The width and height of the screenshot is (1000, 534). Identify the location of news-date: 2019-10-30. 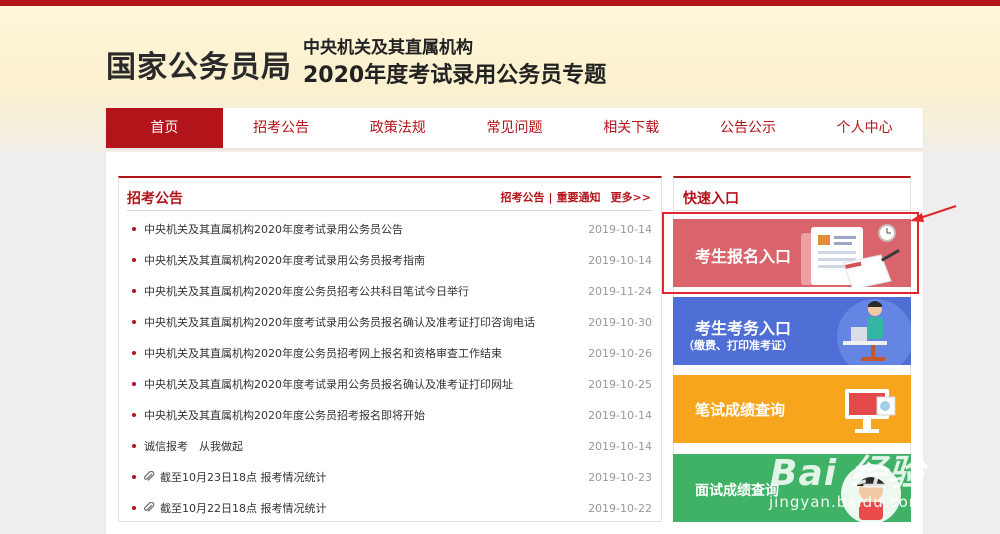
(620, 322).